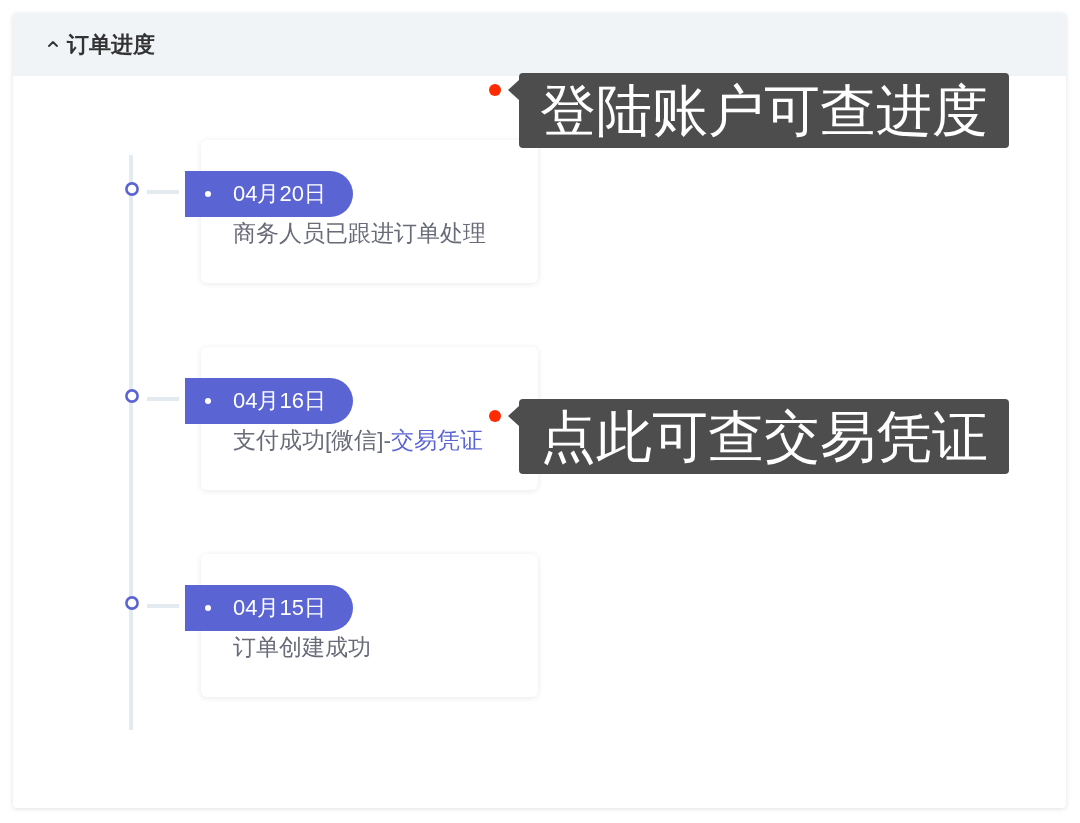 The image size is (1080, 823). What do you see at coordinates (279, 401) in the screenshot?
I see `event-date: 04月16日` at bounding box center [279, 401].